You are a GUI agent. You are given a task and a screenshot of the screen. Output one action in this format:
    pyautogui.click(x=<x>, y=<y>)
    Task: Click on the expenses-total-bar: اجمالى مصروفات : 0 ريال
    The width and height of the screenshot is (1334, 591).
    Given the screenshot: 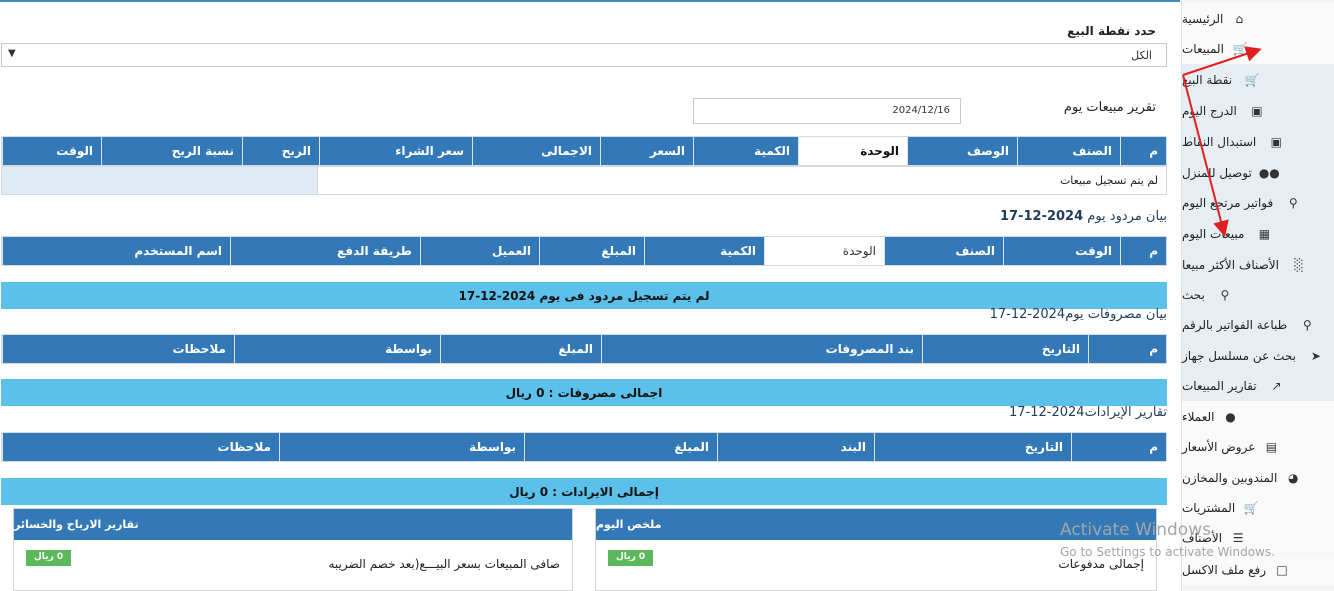 What is the action you would take?
    pyautogui.click(x=584, y=392)
    